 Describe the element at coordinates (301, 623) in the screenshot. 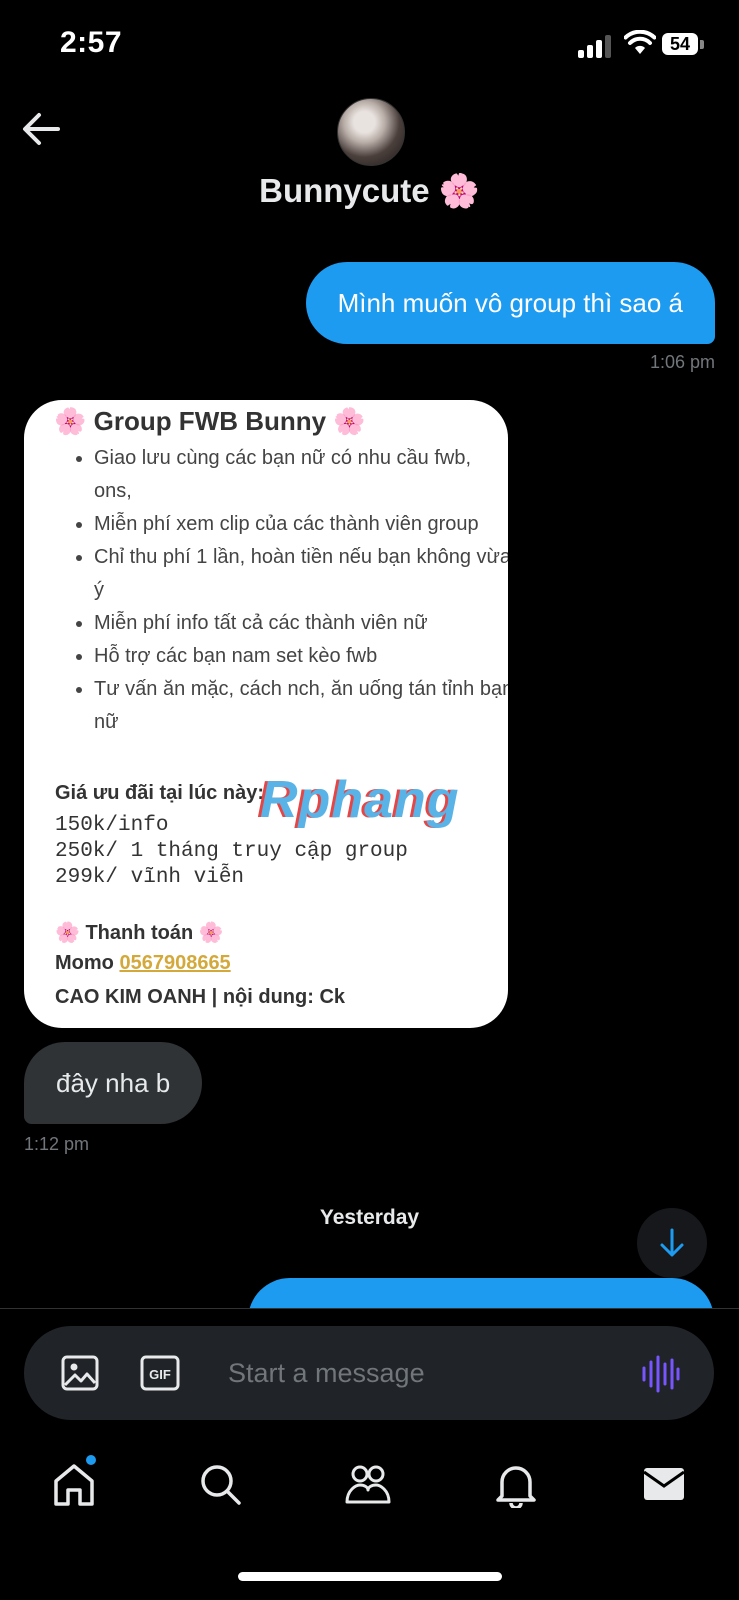

I see `list-item: Miễn phí info tất cả các thành viên nữ` at that location.